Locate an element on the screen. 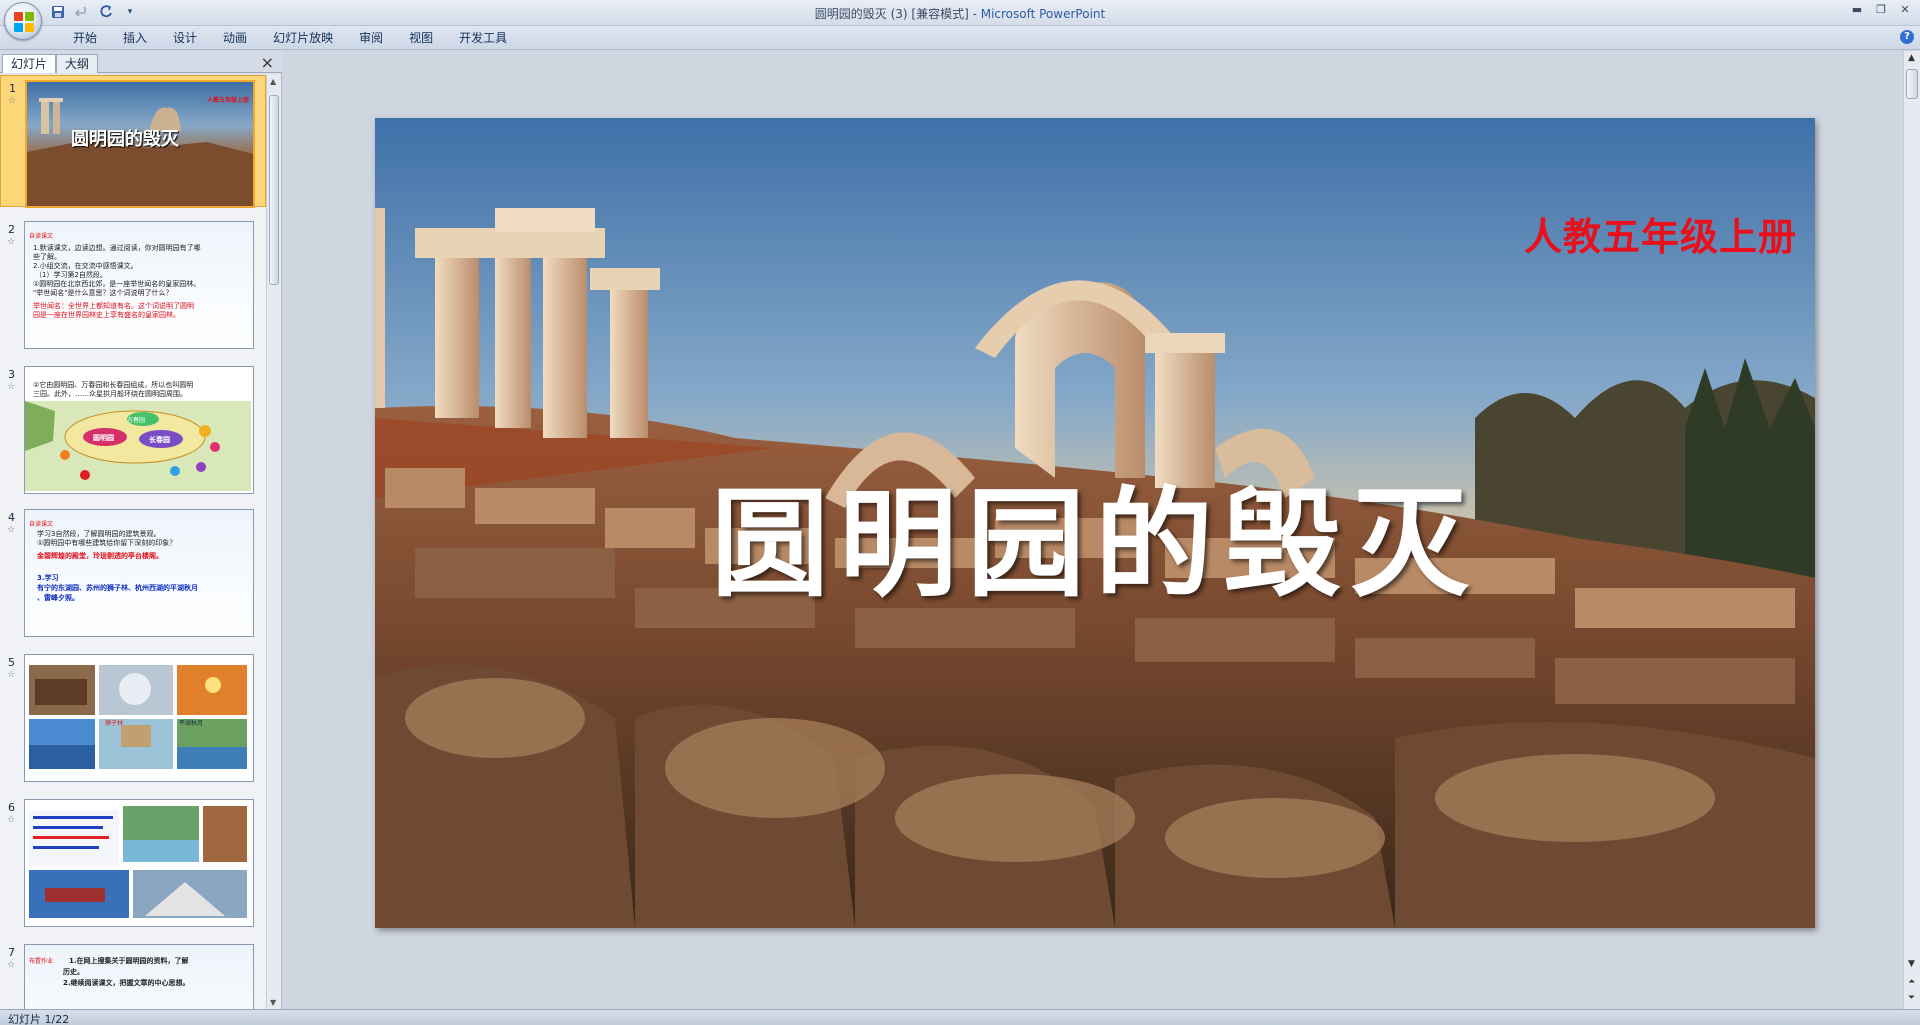  thumb-line: ①圆明园在北京西北郊，是一座举世闻名的皇家园林。 is located at coordinates (117, 284).